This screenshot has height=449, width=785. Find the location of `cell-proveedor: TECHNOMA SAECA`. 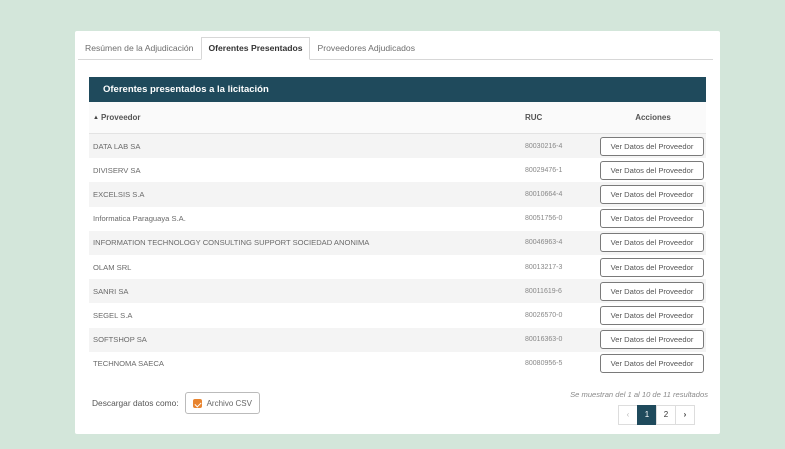

cell-proveedor: TECHNOMA SAECA is located at coordinates (128, 364).